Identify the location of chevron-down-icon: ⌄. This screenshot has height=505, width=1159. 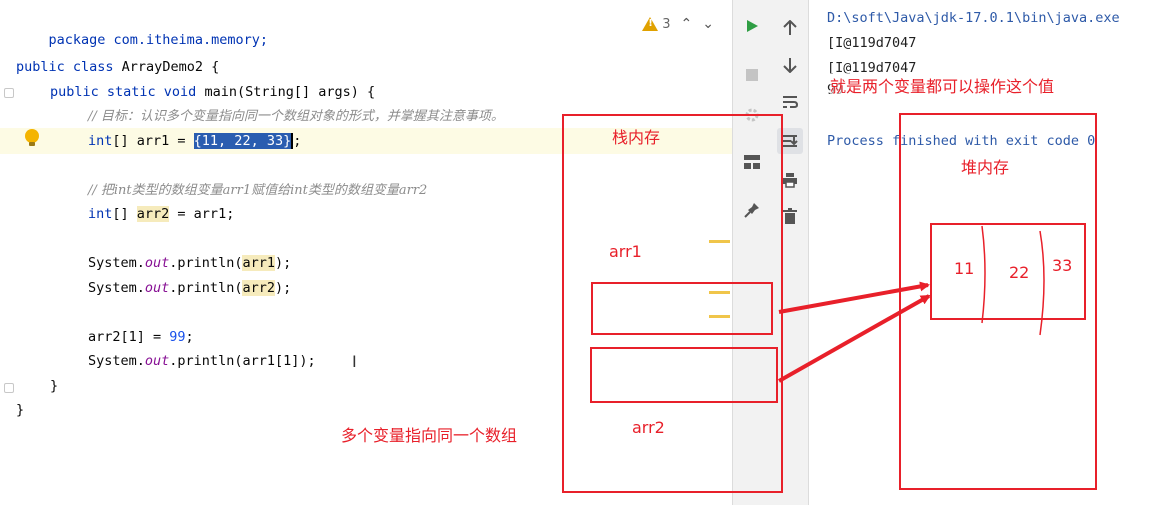
(708, 24).